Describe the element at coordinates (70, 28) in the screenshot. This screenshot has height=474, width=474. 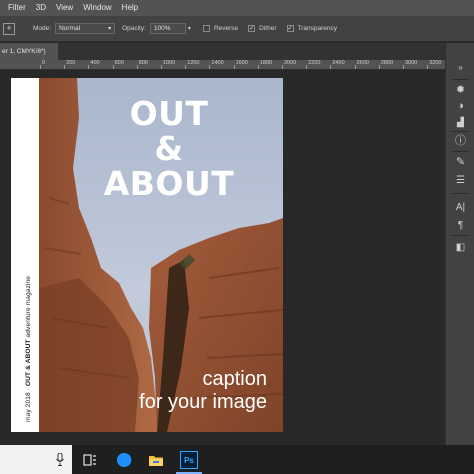
I see `mode-value: Normal` at that location.